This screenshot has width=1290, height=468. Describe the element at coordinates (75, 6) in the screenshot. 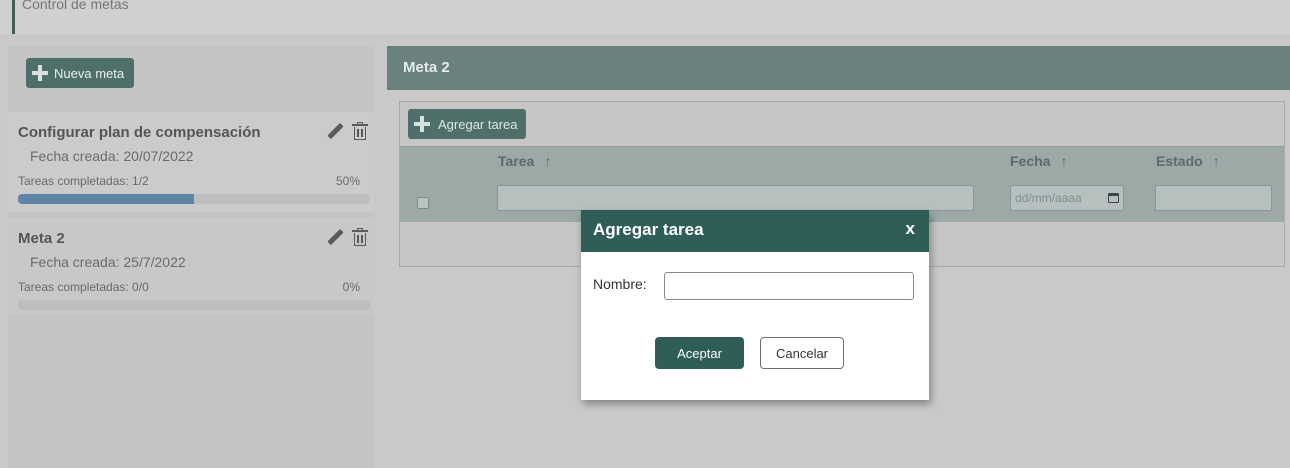

I see `app-title: Control de metas` at that location.